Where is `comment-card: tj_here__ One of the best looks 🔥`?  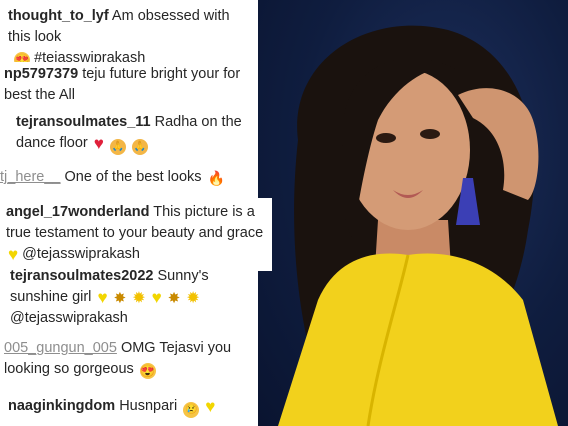
comment-card: tj_here__ One of the best looks 🔥 is located at coordinates (129, 177).